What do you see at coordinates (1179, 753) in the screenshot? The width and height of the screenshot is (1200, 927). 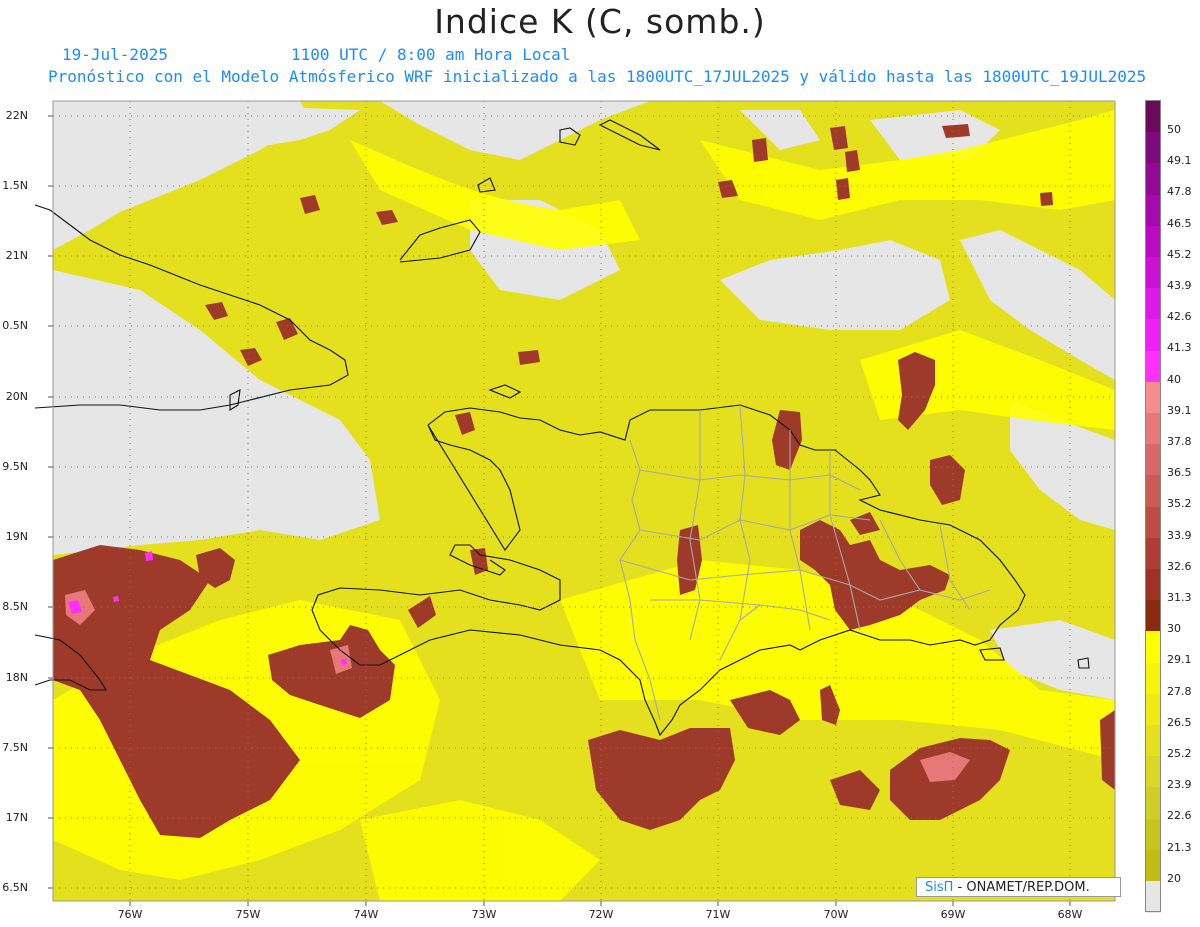 I see `colorbar-label: 25.2` at bounding box center [1179, 753].